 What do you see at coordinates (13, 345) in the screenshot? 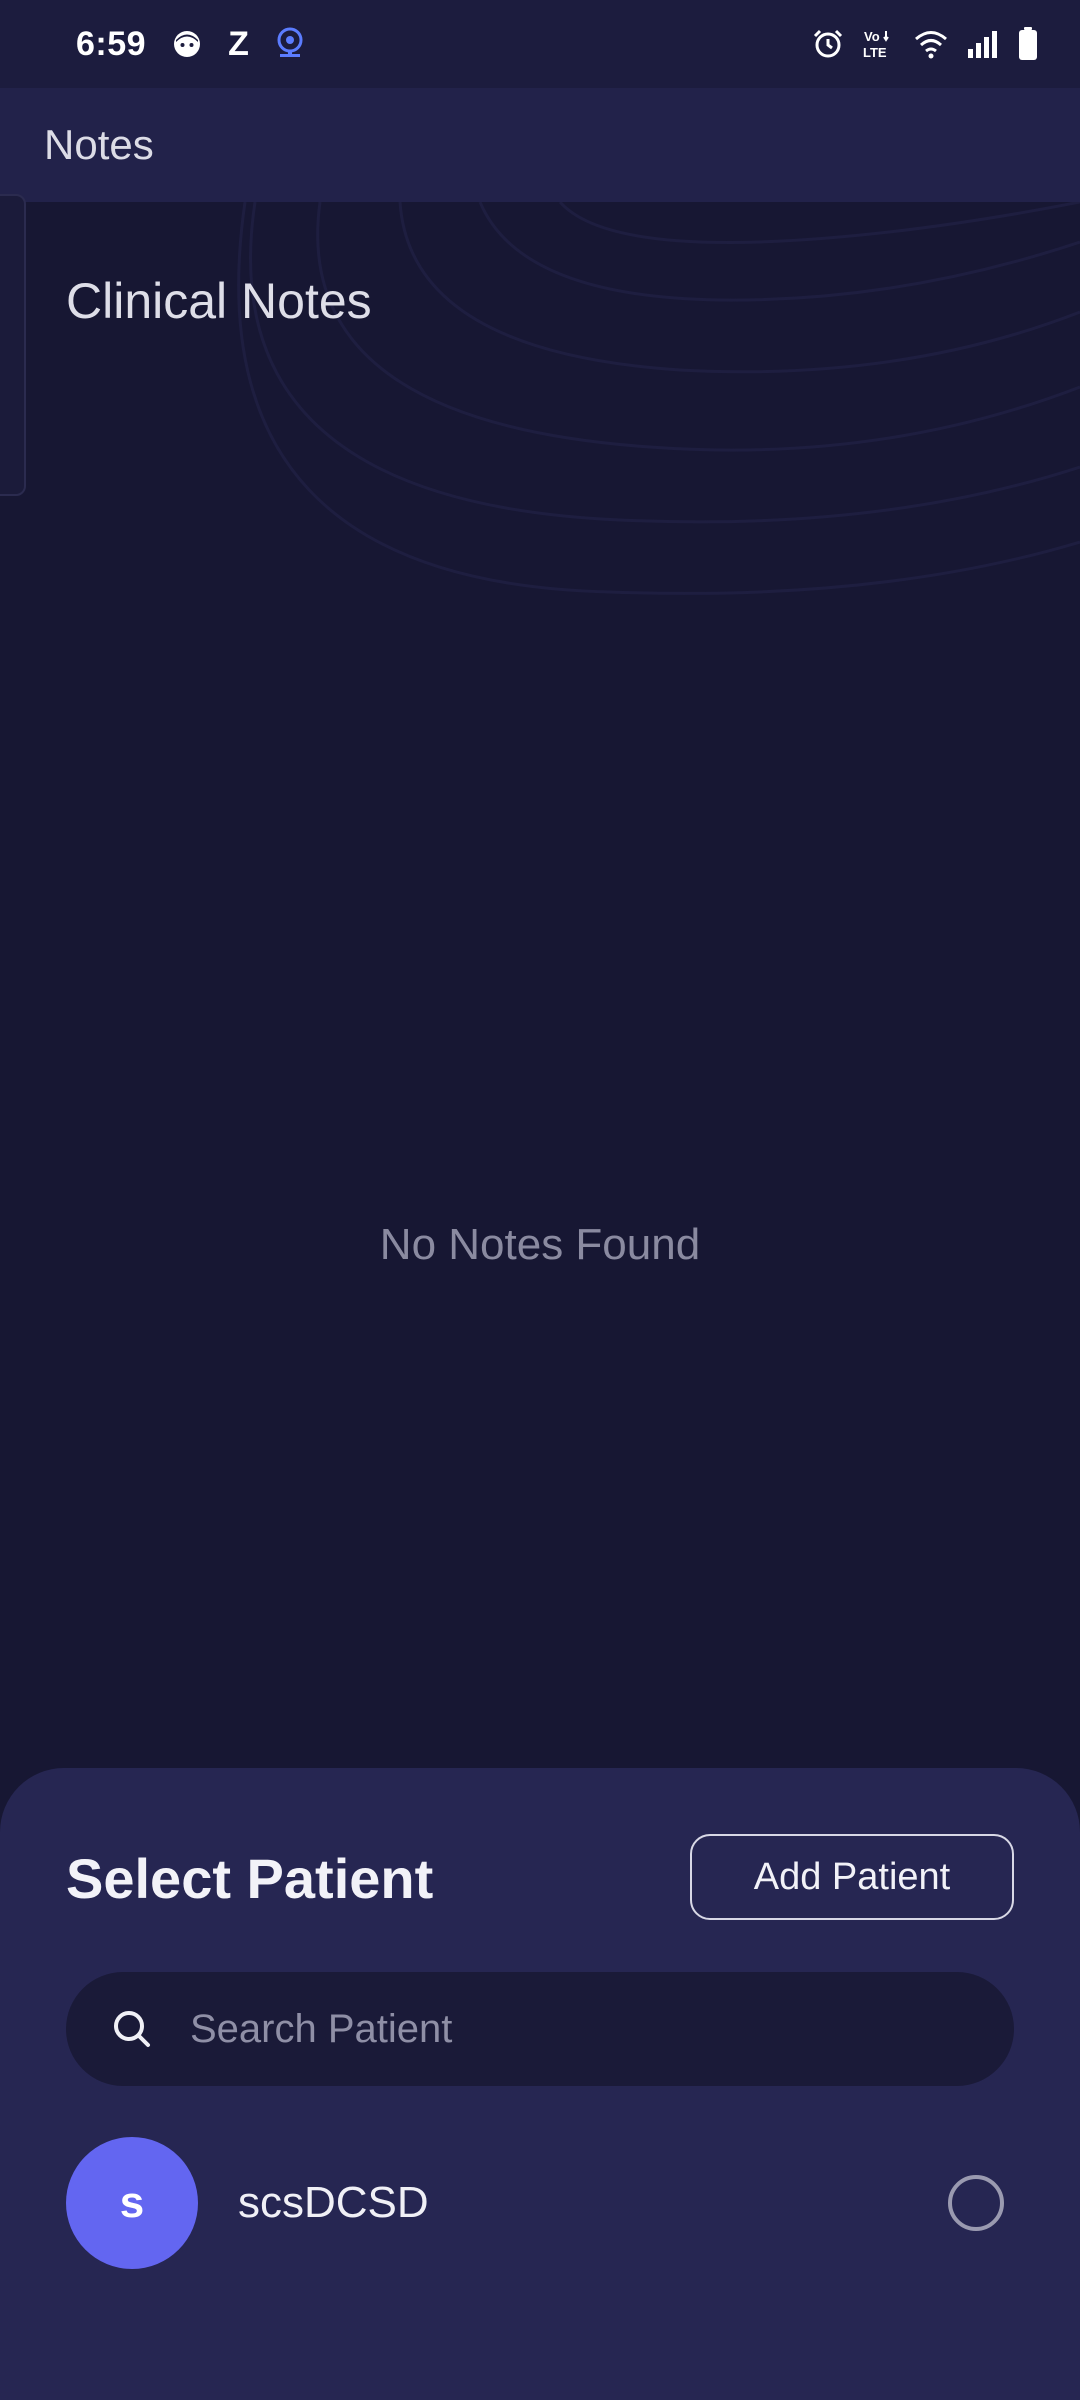
I see `side-drawer-handle` at bounding box center [13, 345].